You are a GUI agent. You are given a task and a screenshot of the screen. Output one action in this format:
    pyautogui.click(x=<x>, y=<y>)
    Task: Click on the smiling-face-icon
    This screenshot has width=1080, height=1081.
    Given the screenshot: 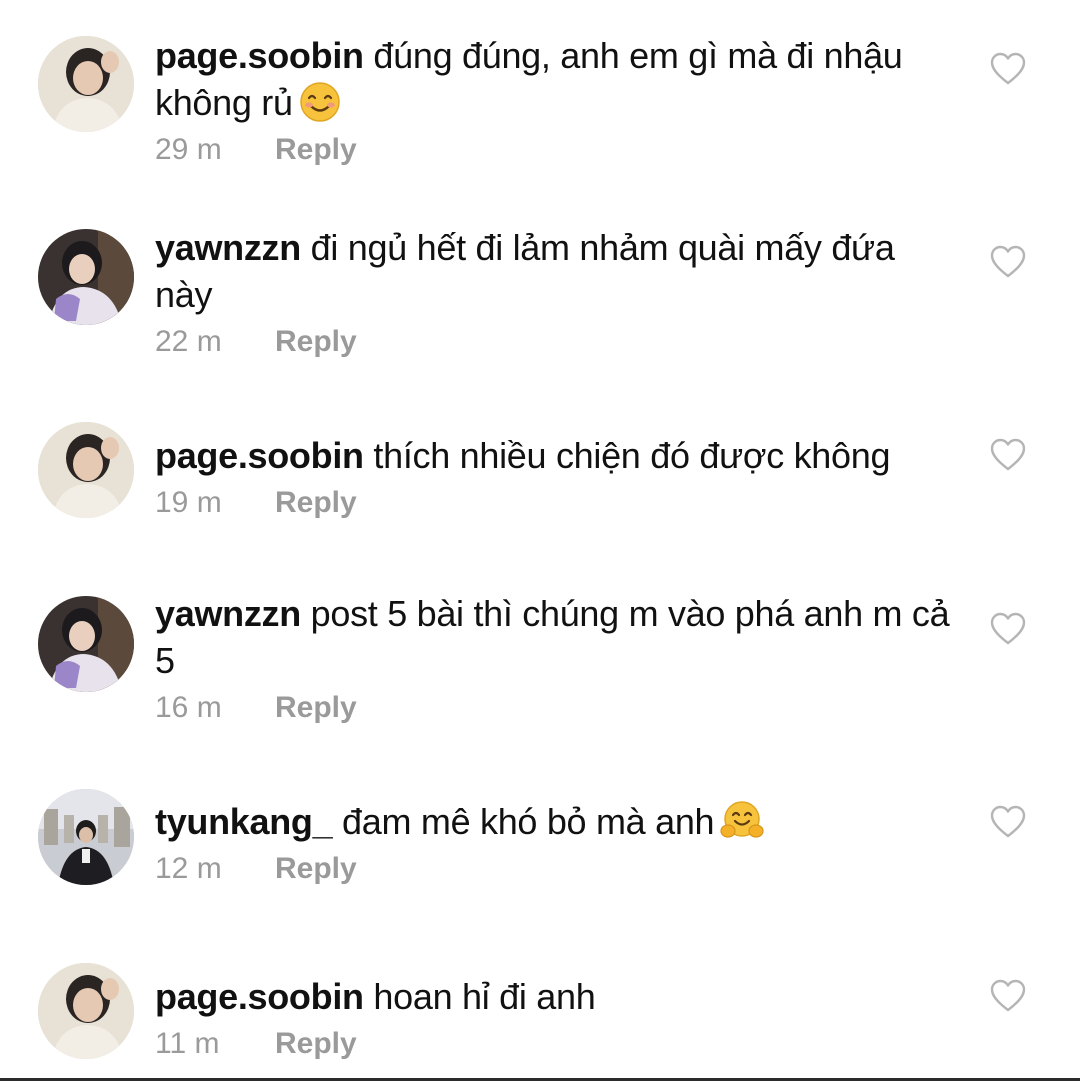 What is the action you would take?
    pyautogui.click(x=320, y=102)
    